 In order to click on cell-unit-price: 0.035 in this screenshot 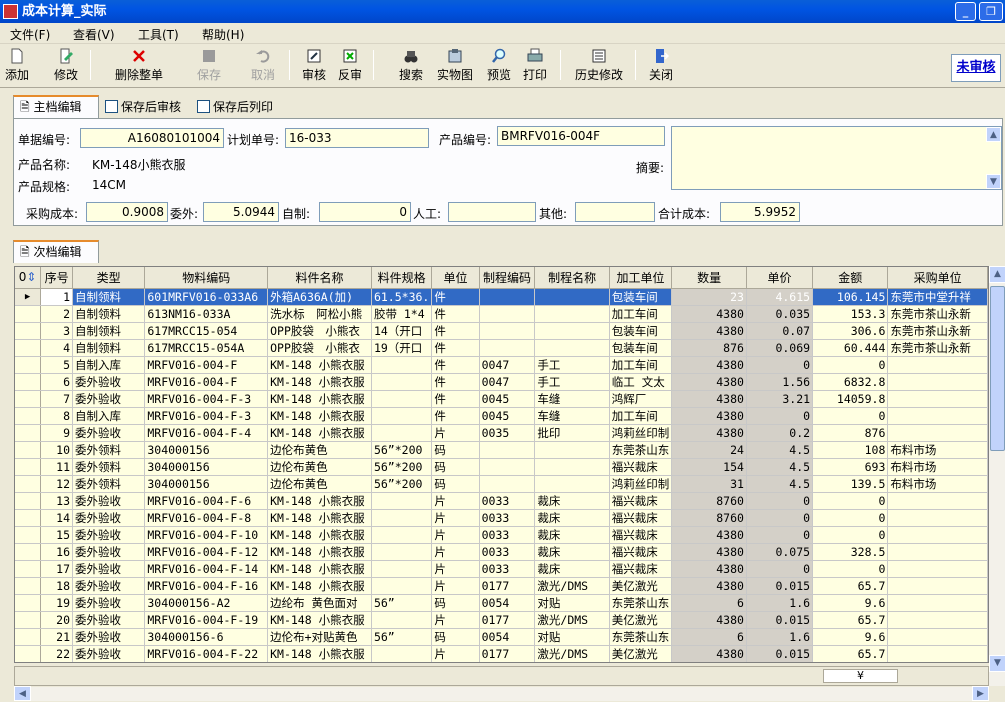, I will do `click(780, 314)`.